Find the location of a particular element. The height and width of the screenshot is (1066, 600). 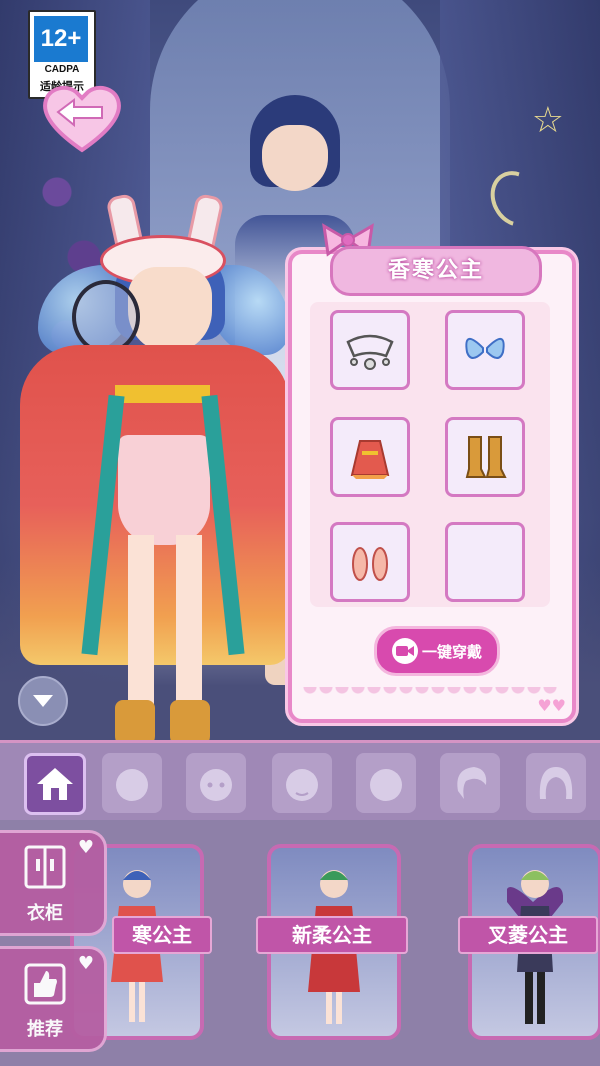

age-rating: 12+ is located at coordinates (61, 39).